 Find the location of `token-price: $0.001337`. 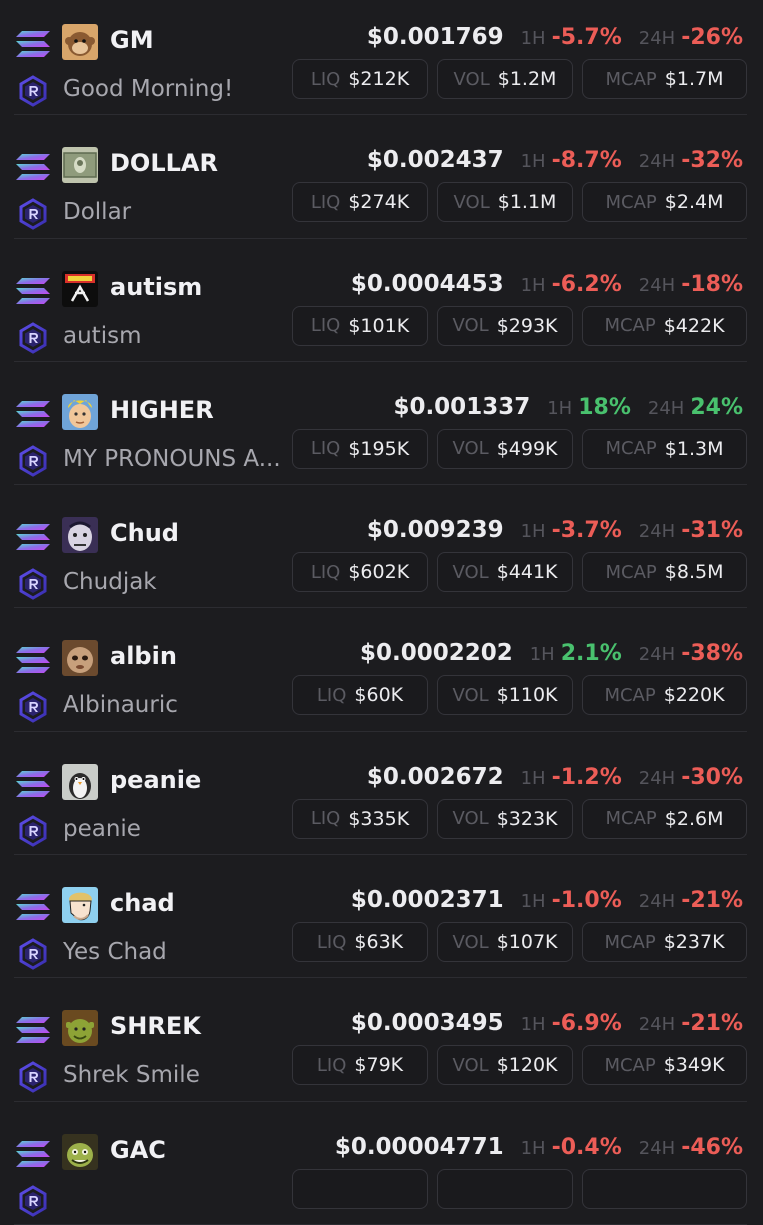

token-price: $0.001337 is located at coordinates (462, 406).